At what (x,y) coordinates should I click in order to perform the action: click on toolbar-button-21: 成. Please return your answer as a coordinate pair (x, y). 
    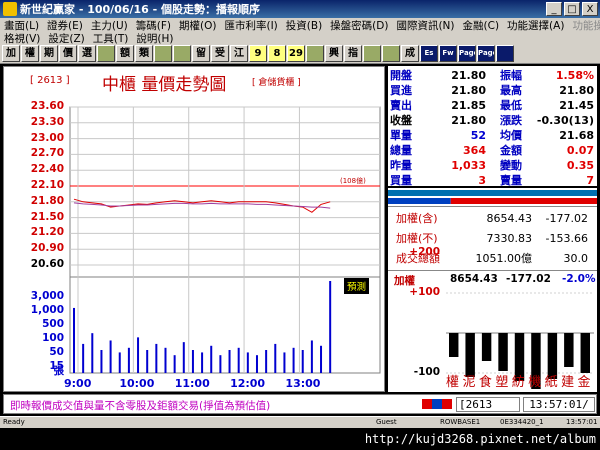
    Looking at the image, I should click on (410, 53).